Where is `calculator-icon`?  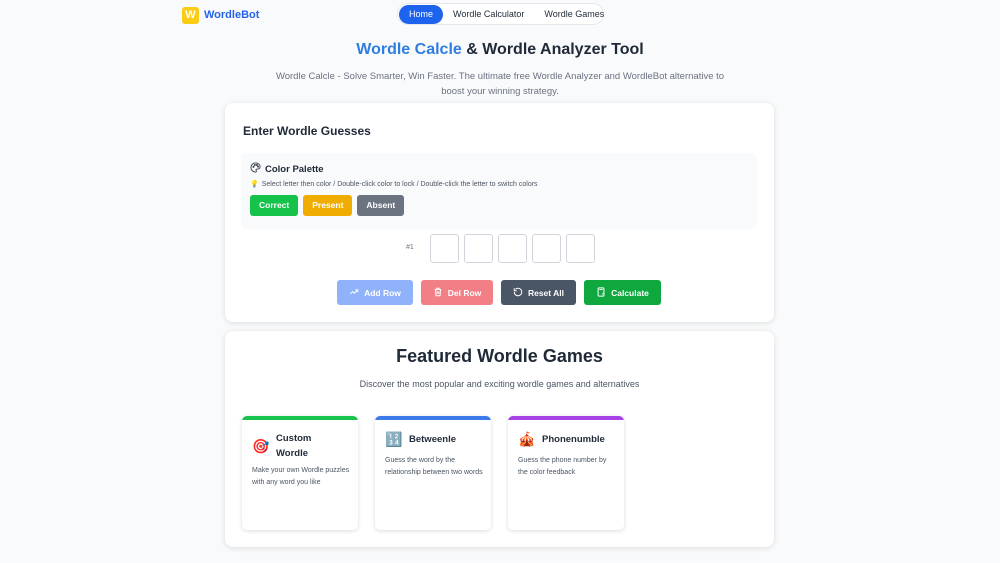 calculator-icon is located at coordinates (601, 292).